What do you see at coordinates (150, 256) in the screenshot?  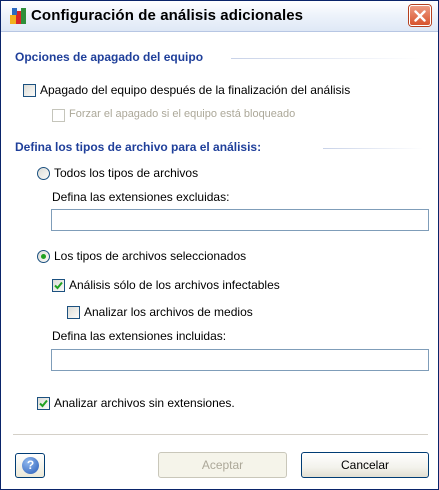 I see `selected-types-label: Los tipos de archivos seleccionados` at bounding box center [150, 256].